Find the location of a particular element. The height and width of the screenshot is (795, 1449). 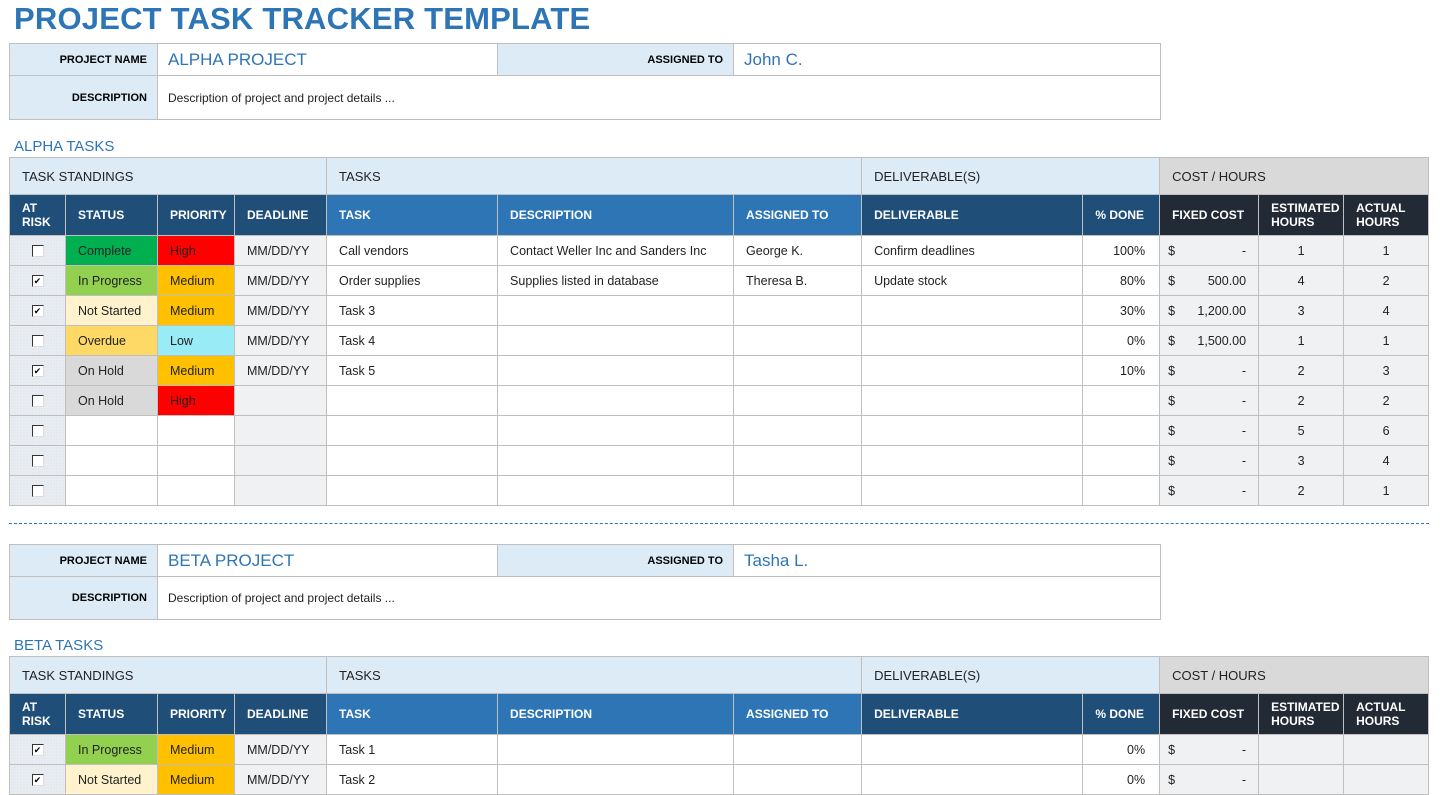

actual-hours-cell: 6 is located at coordinates (1386, 430).